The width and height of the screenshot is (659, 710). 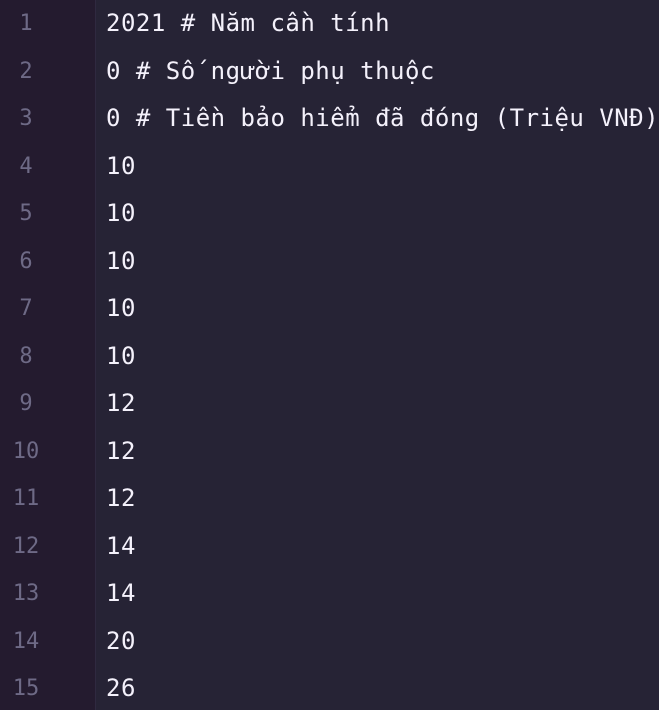 What do you see at coordinates (26, 213) in the screenshot?
I see `line-number: 5` at bounding box center [26, 213].